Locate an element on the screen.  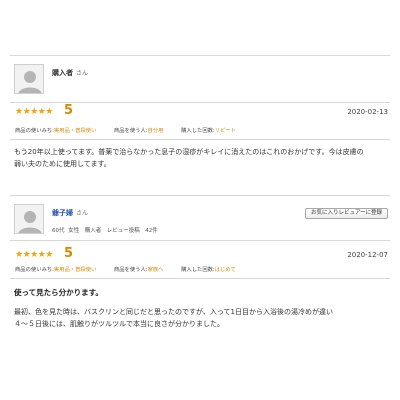
user-tag: 商品を使う人:自分用 is located at coordinates (138, 131).